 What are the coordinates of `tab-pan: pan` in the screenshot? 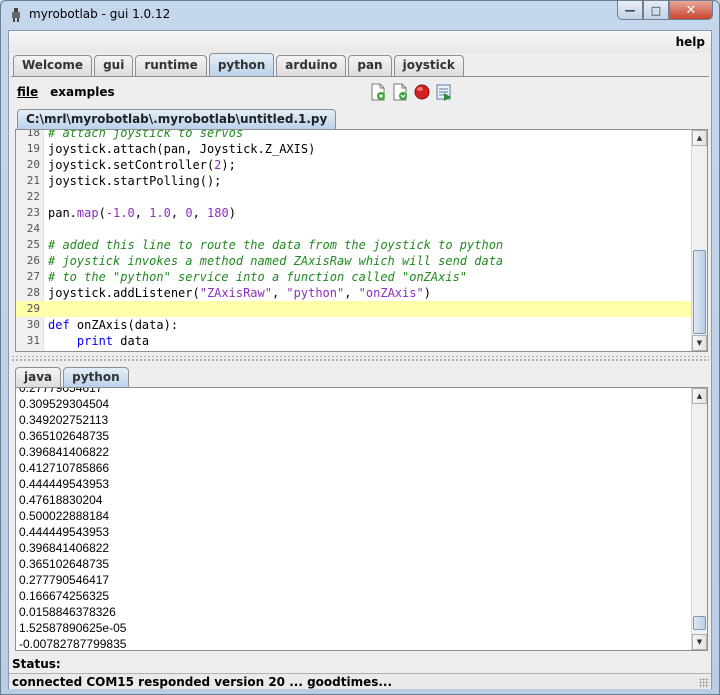 It's located at (370, 65).